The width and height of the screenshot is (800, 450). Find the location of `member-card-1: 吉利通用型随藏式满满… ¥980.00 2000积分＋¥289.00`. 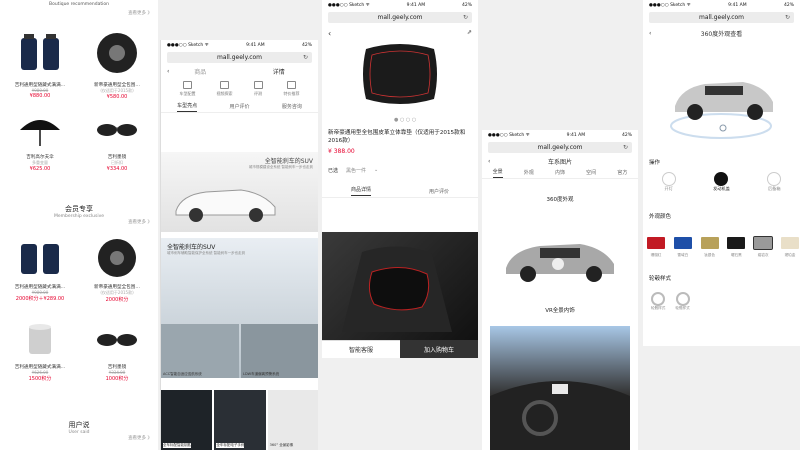

member-card-1: 吉利通用型随藏式满满… ¥980.00 2000积分＋¥289.00 is located at coordinates (40, 269).